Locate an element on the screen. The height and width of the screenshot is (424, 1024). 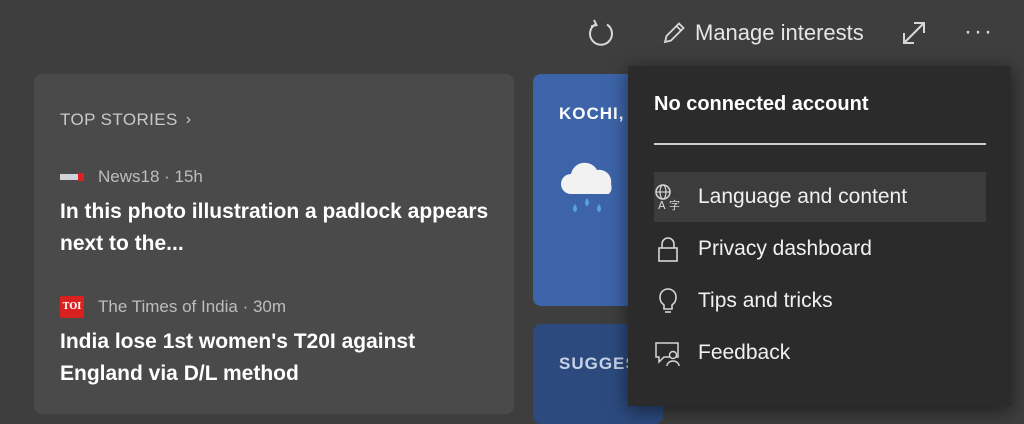
story-source: TOI The Times of India · 30m is located at coordinates (280, 307).